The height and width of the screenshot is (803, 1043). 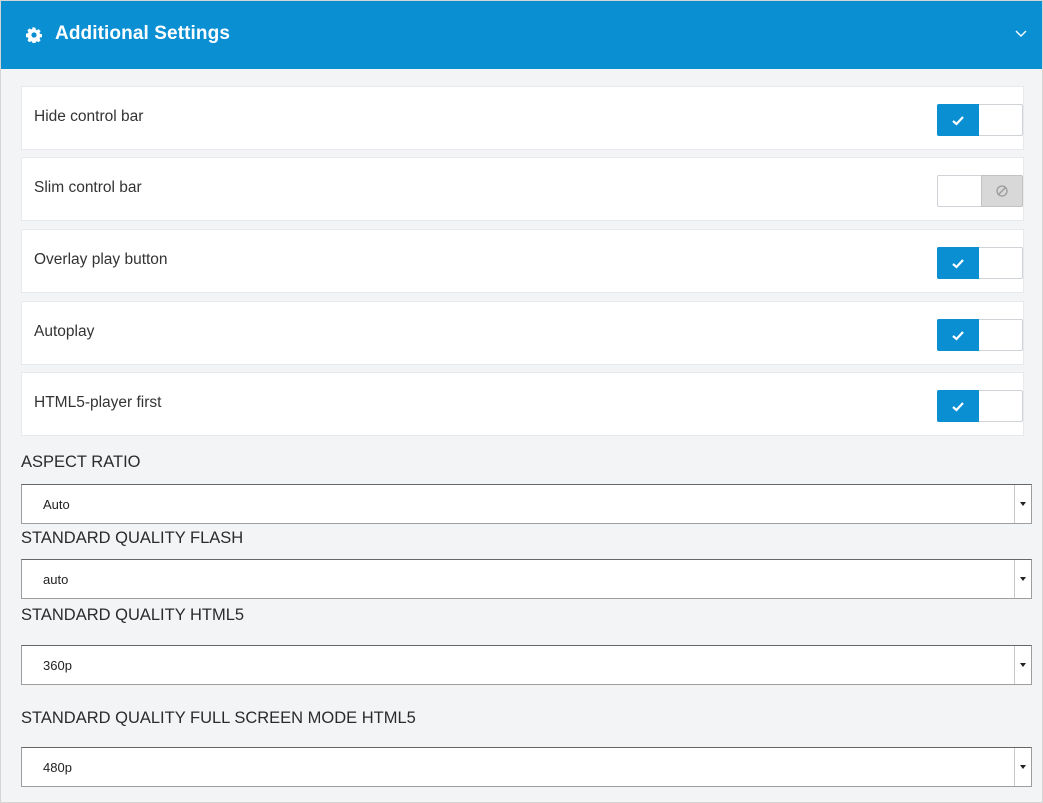 What do you see at coordinates (521, 35) in the screenshot?
I see `panel-header: Additional Settings` at bounding box center [521, 35].